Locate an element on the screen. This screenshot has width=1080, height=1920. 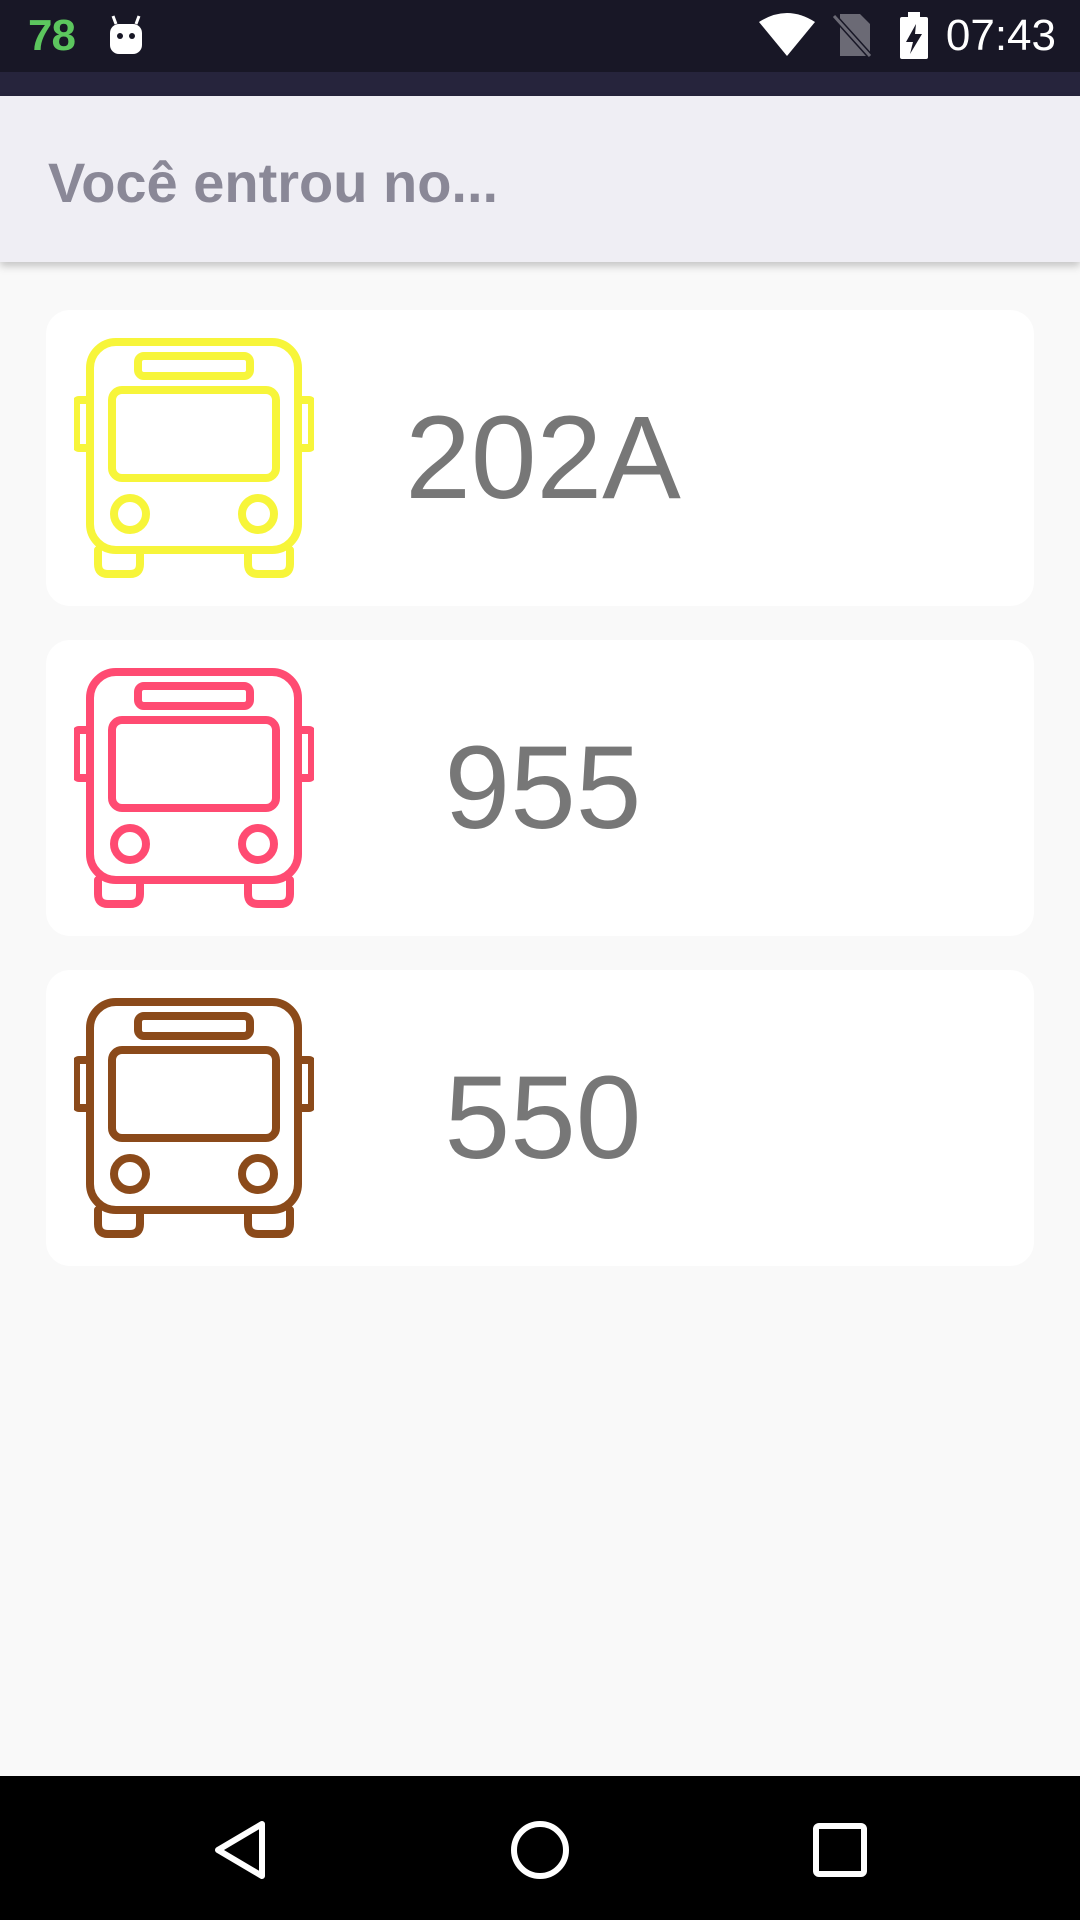
bus-number: 202A is located at coordinates (543, 458).